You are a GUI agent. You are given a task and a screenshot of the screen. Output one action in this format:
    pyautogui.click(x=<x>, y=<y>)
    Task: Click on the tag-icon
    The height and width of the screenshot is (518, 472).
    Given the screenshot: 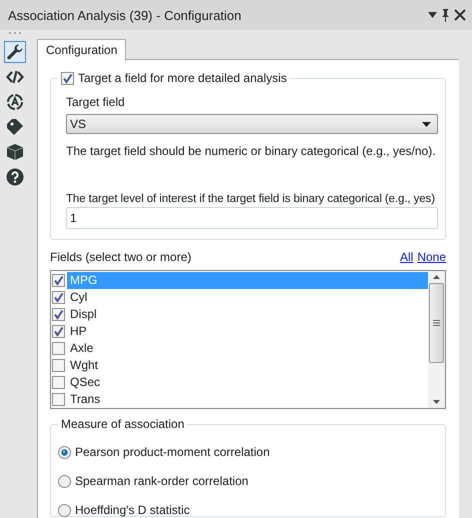 What is the action you would take?
    pyautogui.click(x=15, y=127)
    